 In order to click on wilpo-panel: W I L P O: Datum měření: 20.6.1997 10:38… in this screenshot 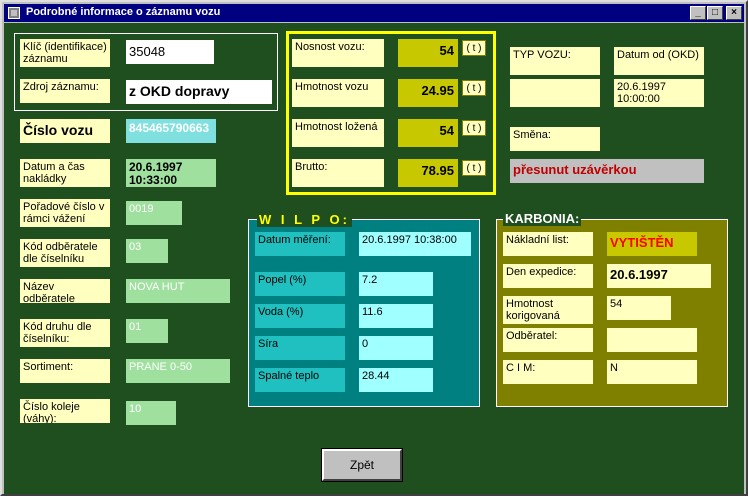, I will do `click(364, 309)`.